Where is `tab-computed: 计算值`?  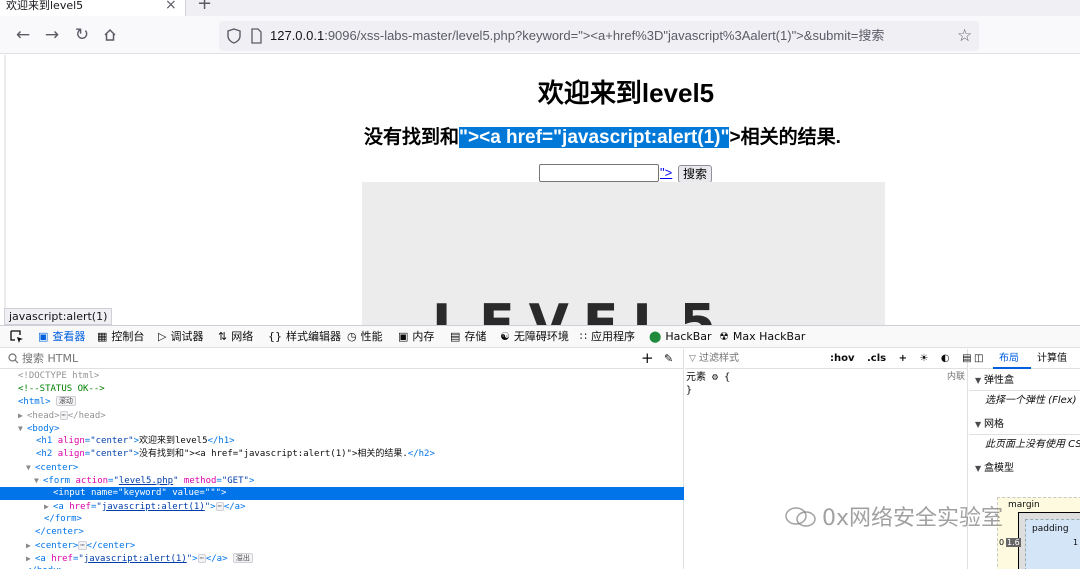 tab-computed: 计算值 is located at coordinates (1052, 359).